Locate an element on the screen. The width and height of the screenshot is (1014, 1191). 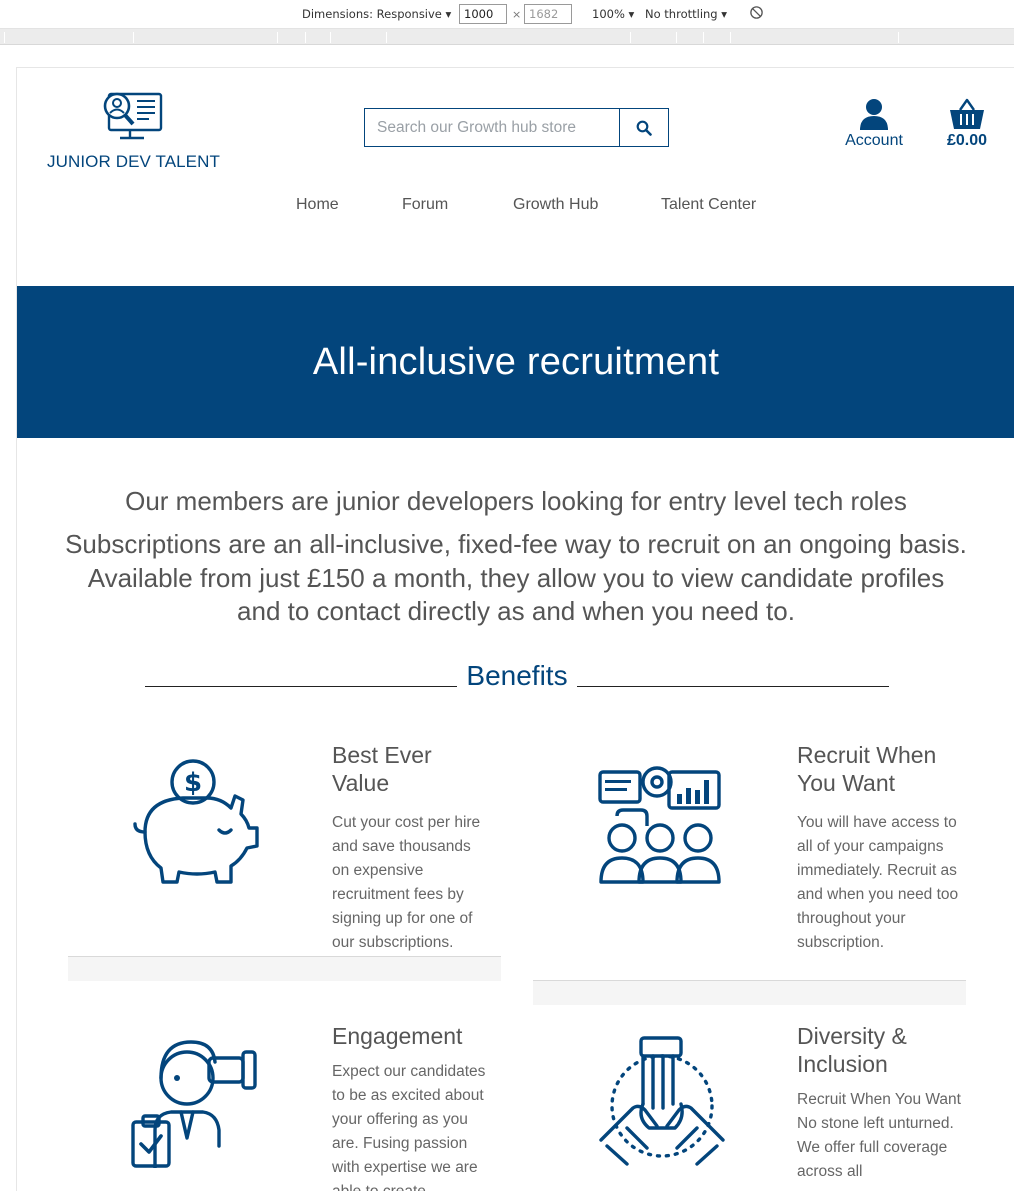
throttling-dropdown: No throttling ▾ is located at coordinates (686, 14).